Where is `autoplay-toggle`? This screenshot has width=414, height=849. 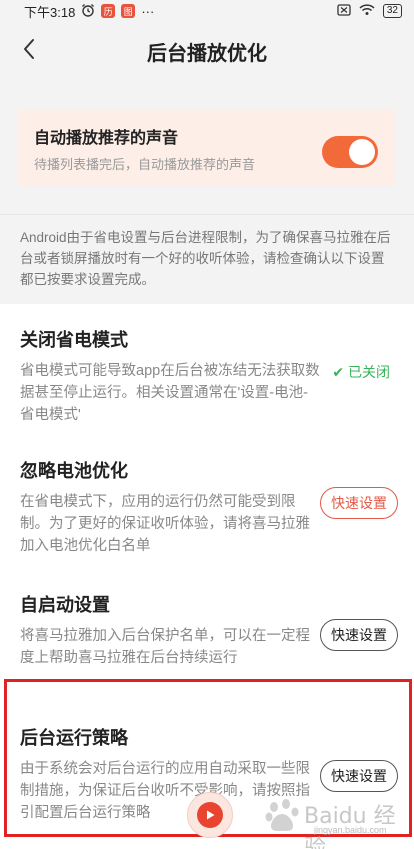
autoplay-toggle is located at coordinates (350, 152).